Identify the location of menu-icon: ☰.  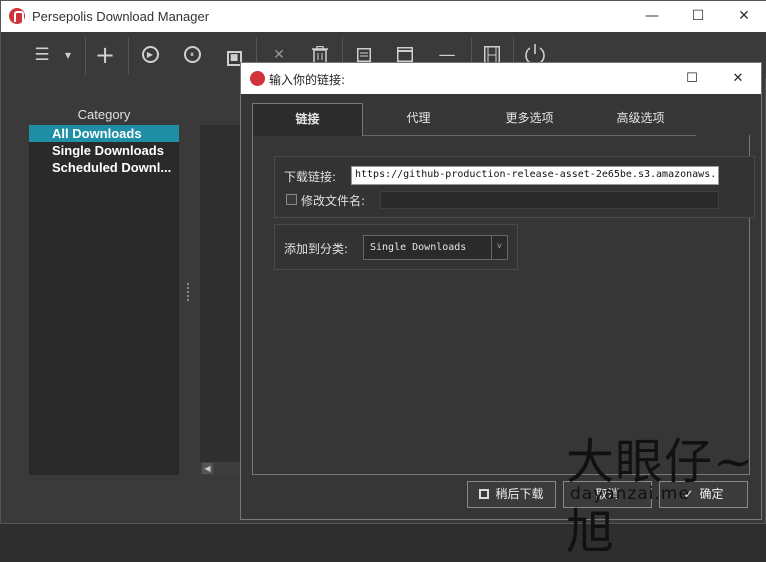
(42, 55).